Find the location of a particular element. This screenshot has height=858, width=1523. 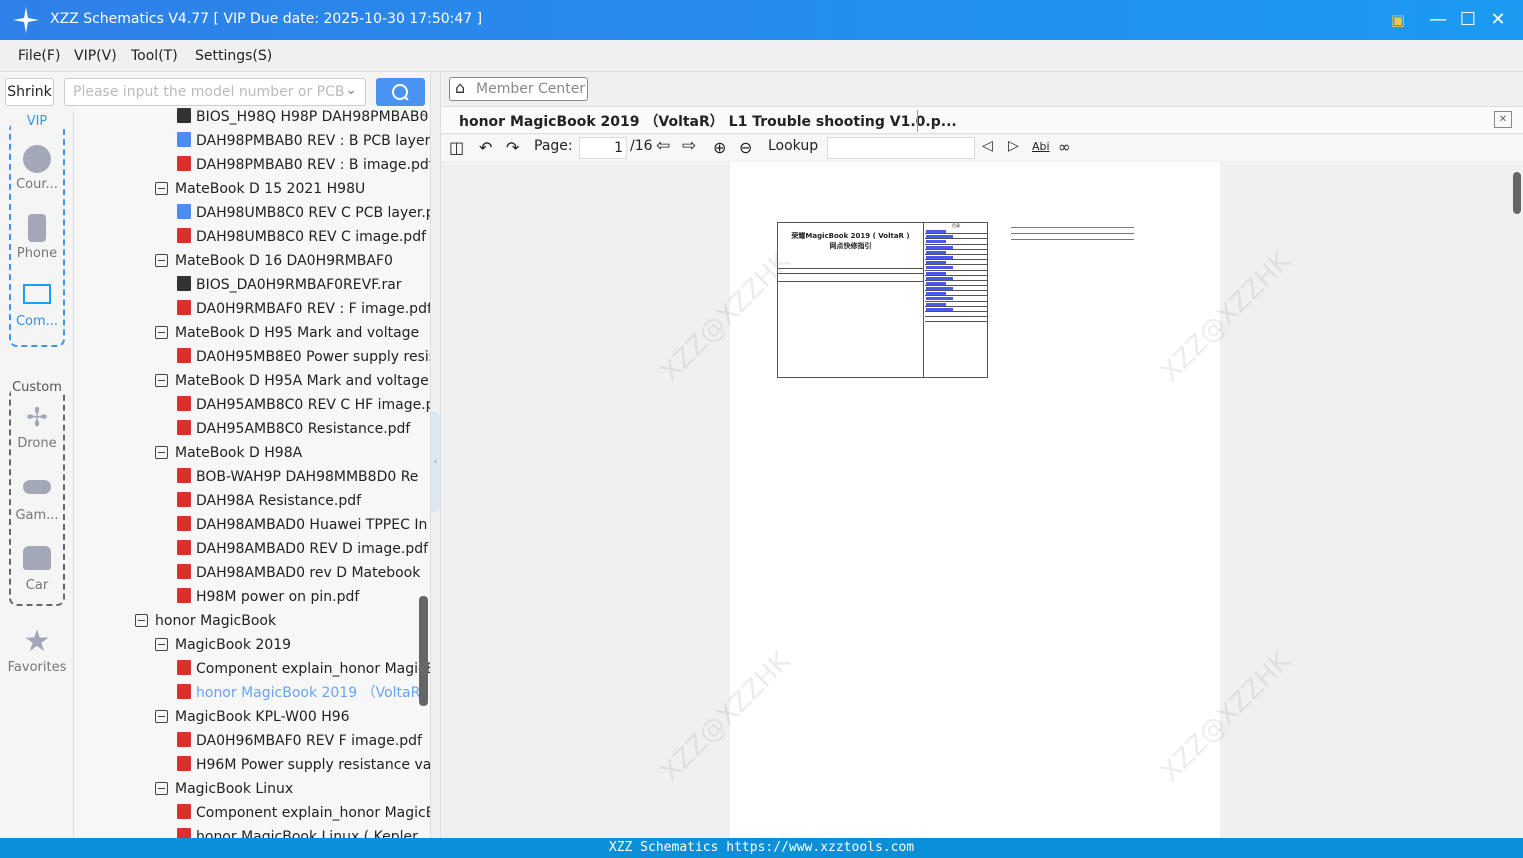

drone-icon: ✢ is located at coordinates (37, 418).